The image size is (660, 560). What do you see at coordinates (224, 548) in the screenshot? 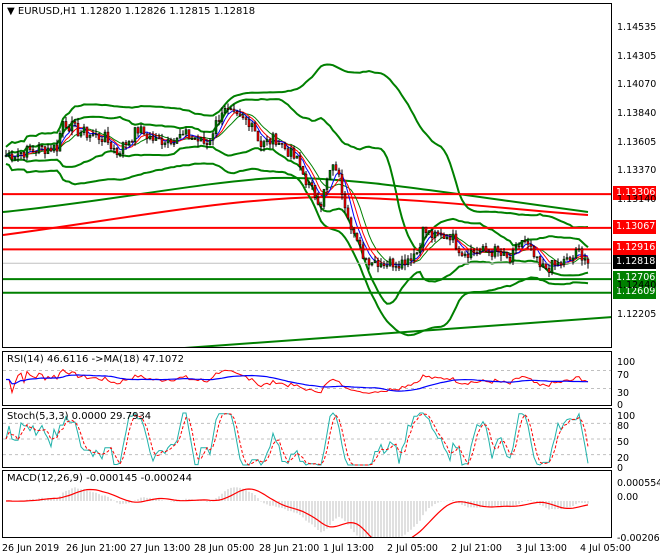
I see `time-axis-label: 28 Jun 05:00` at bounding box center [224, 548].